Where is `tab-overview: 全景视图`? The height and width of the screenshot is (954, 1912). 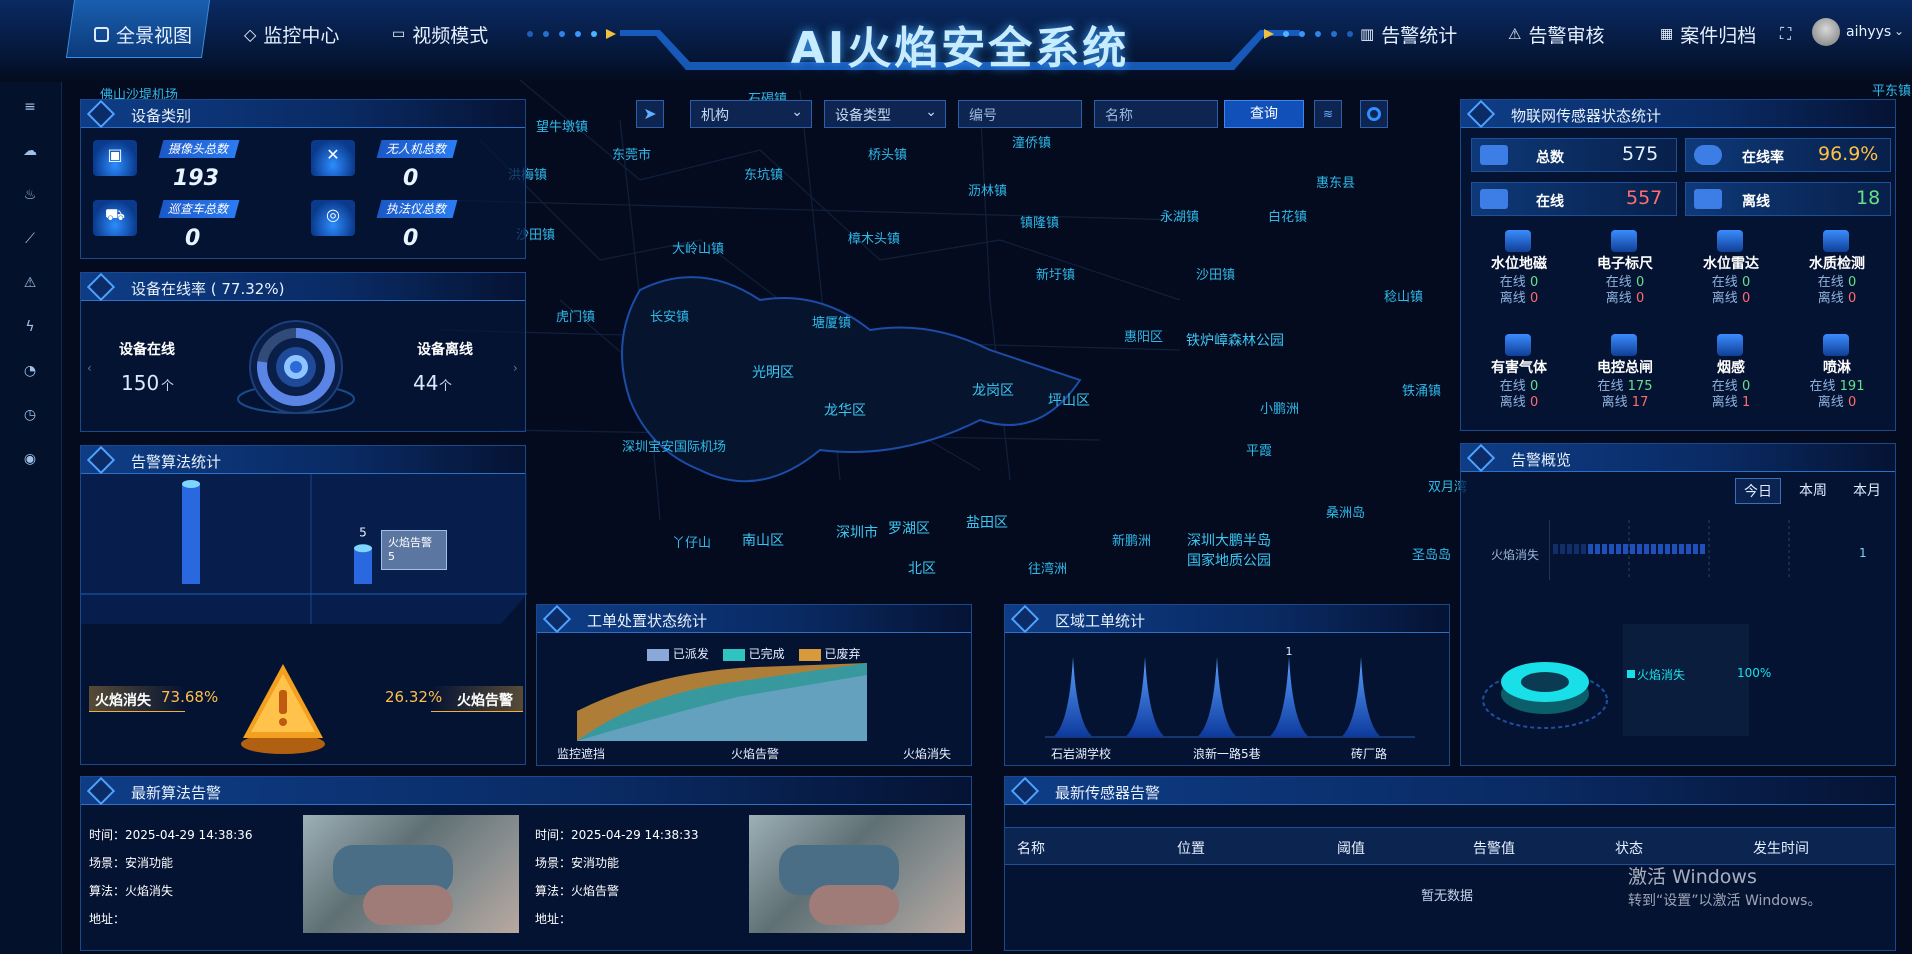
tab-overview: 全景视图 is located at coordinates (143, 34).